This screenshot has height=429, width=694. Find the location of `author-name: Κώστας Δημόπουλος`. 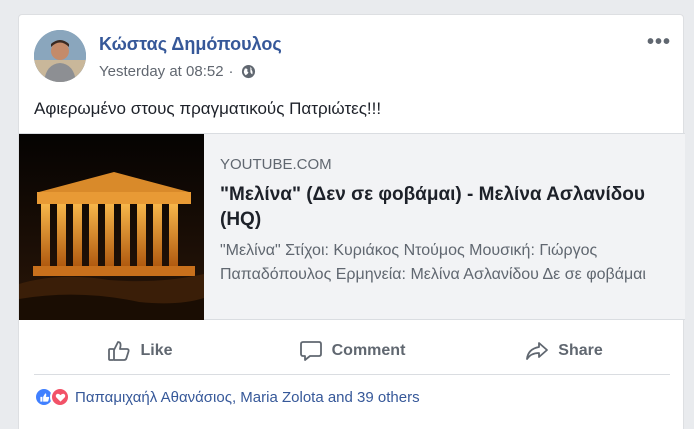

author-name: Κώστας Δημόπουλος is located at coordinates (190, 44).